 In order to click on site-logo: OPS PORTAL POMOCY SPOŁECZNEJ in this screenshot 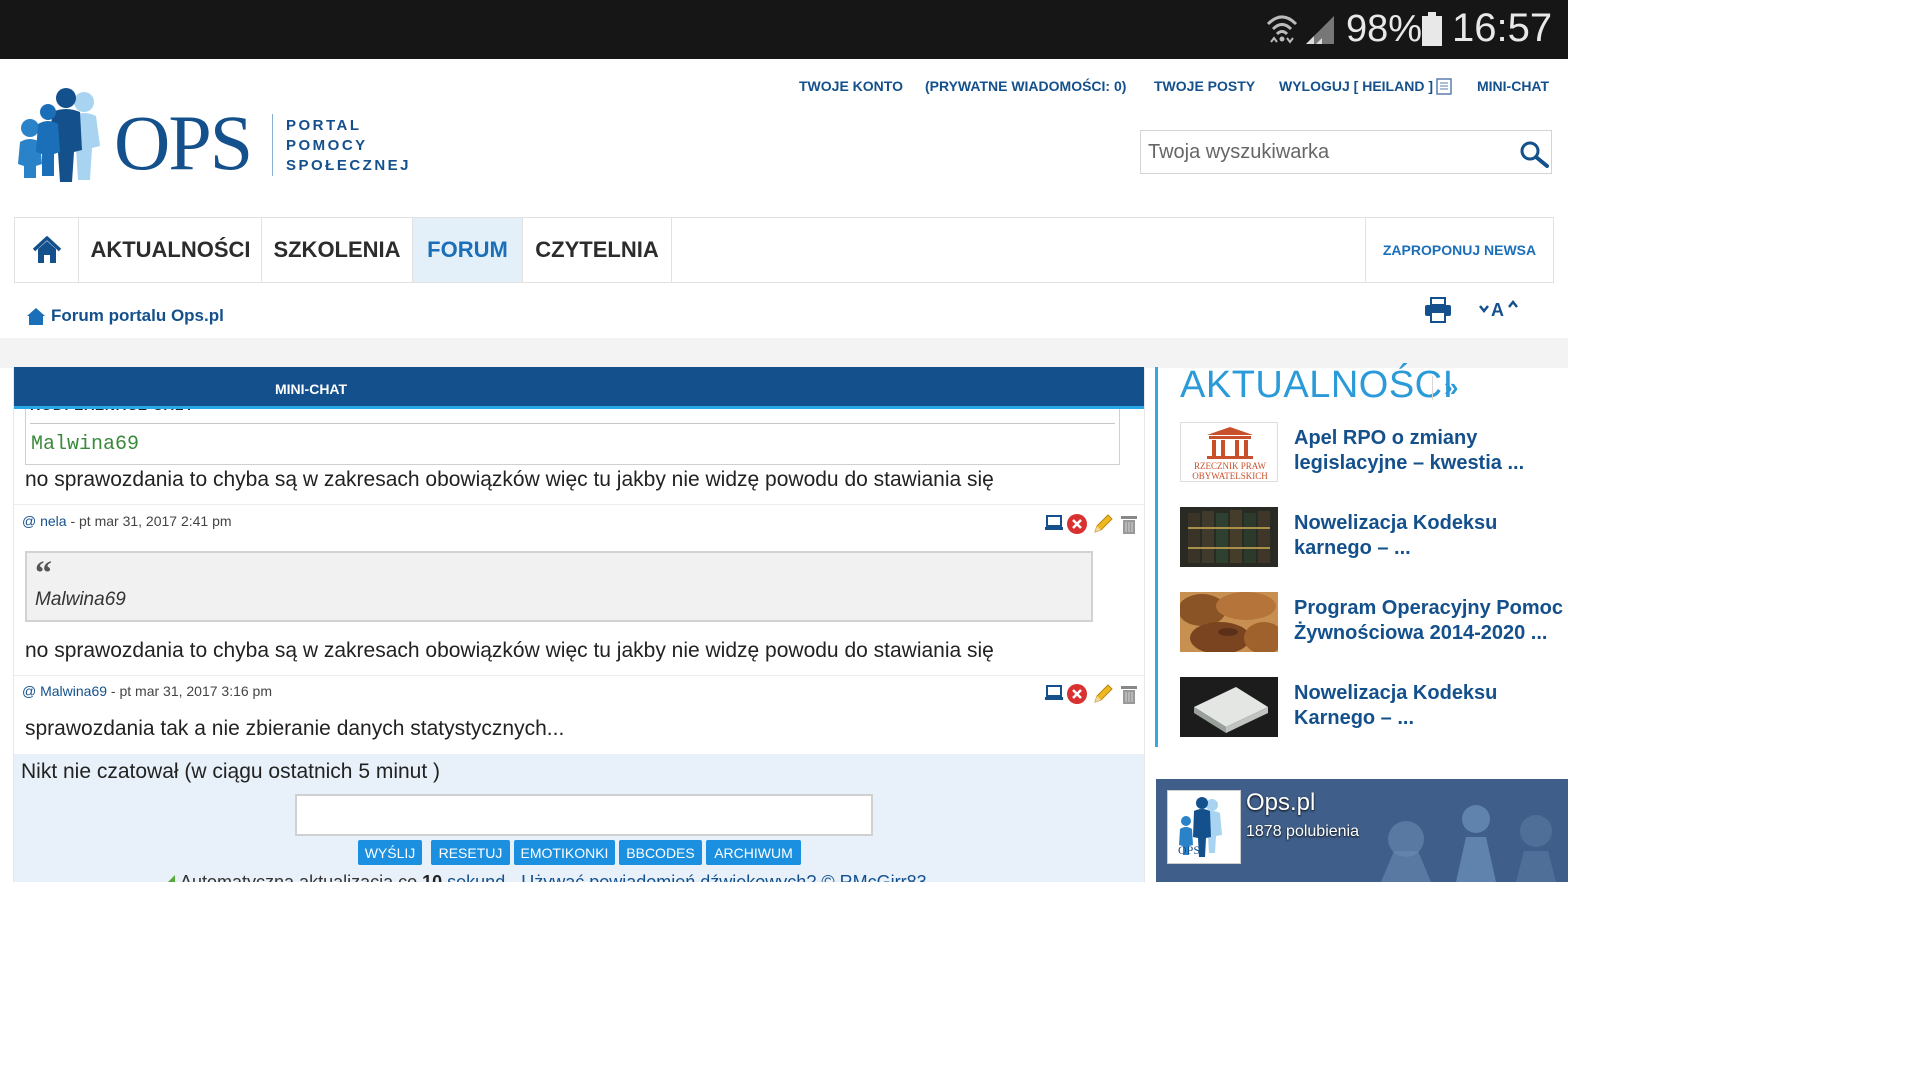, I will do `click(216, 138)`.